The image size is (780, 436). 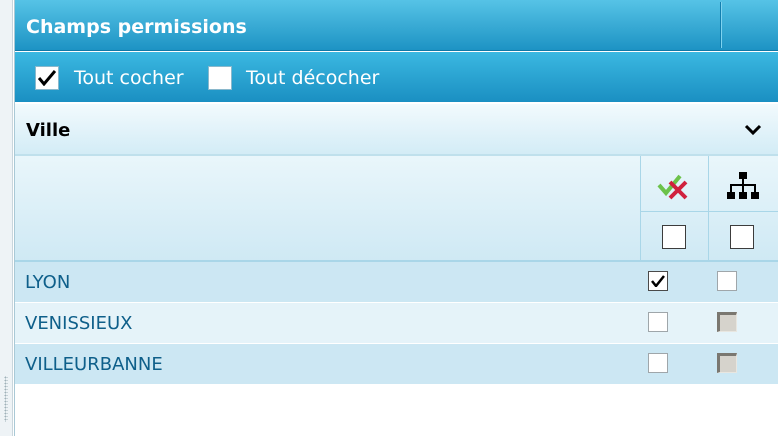 I want to click on title-separator, so click(x=721, y=25).